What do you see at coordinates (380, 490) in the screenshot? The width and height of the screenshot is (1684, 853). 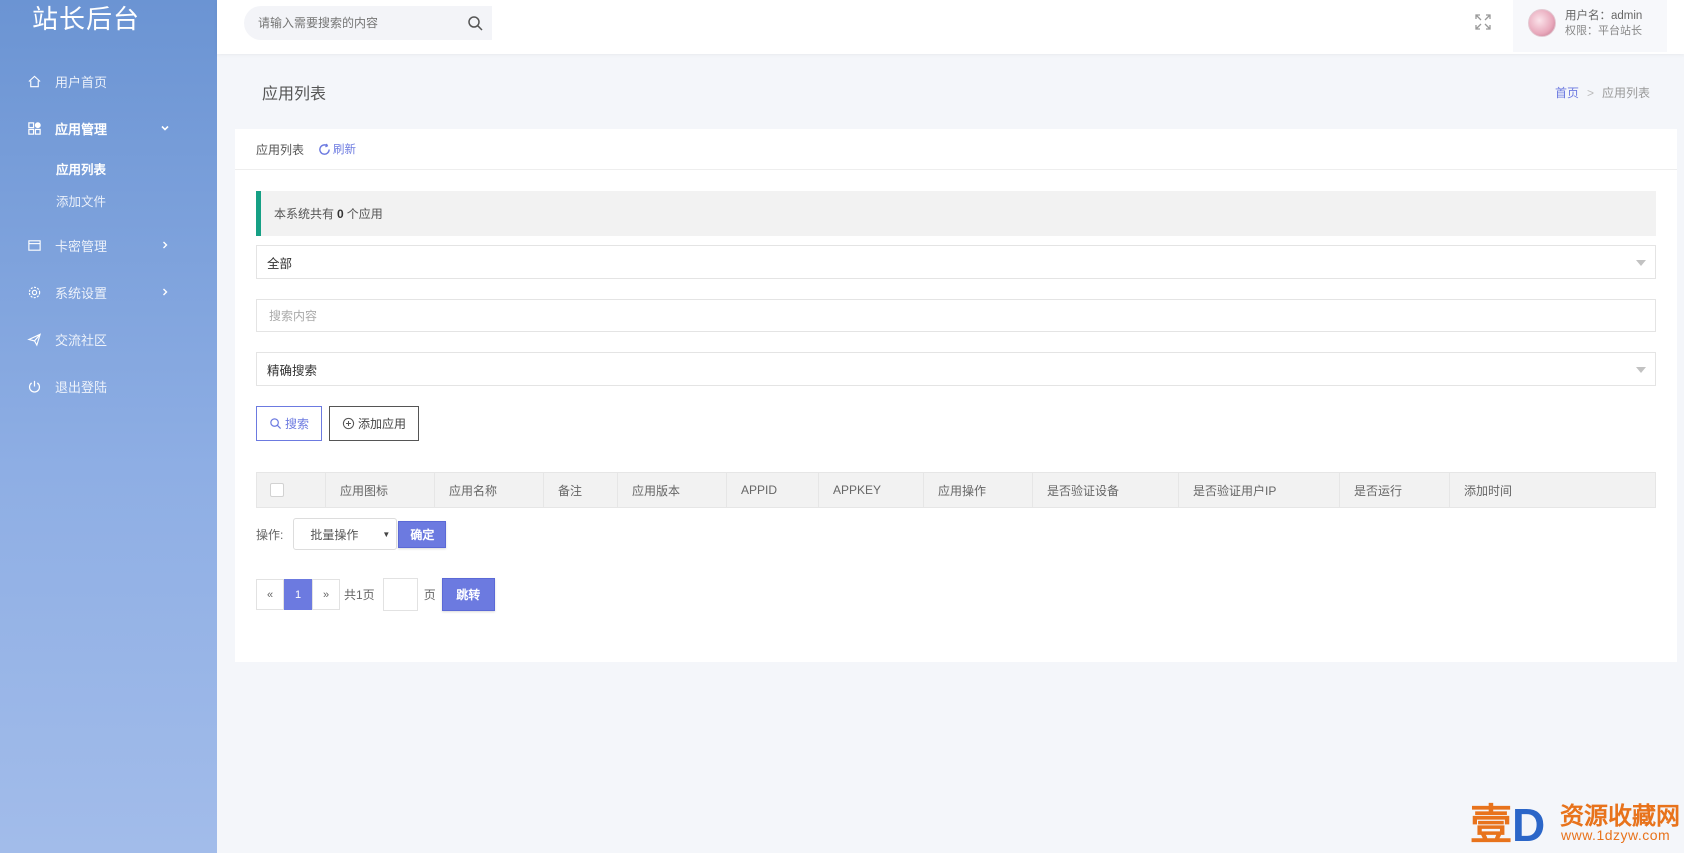 I see `table-header-cell: 应用图标` at bounding box center [380, 490].